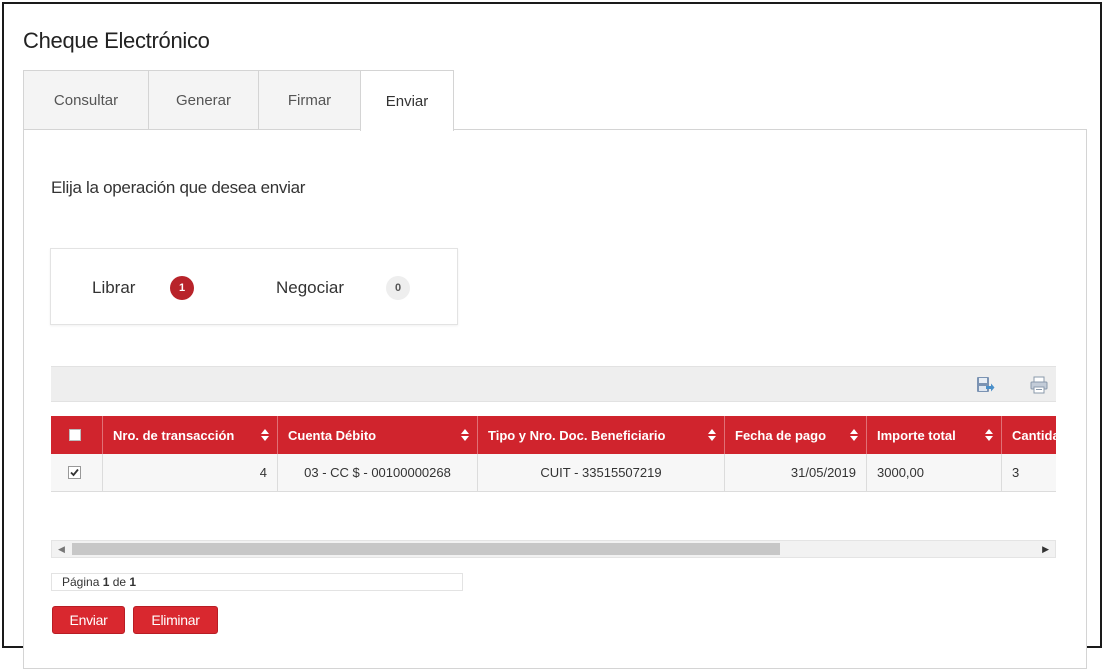 The image size is (1106, 669). Describe the element at coordinates (378, 472) in the screenshot. I see `cell-cuenta-debito: 03 - CC $ - 00100000268` at that location.